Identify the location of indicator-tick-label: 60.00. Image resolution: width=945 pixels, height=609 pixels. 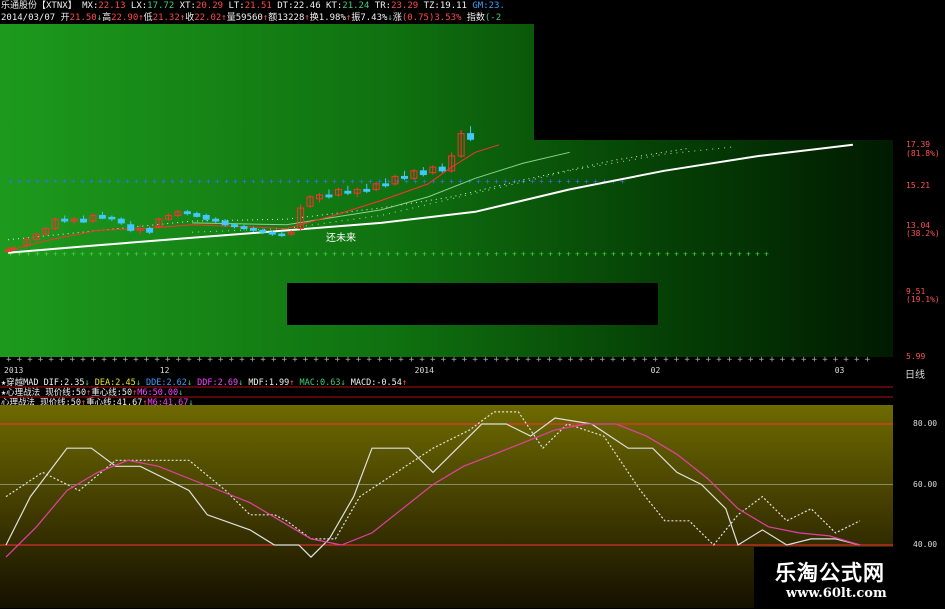
(925, 484).